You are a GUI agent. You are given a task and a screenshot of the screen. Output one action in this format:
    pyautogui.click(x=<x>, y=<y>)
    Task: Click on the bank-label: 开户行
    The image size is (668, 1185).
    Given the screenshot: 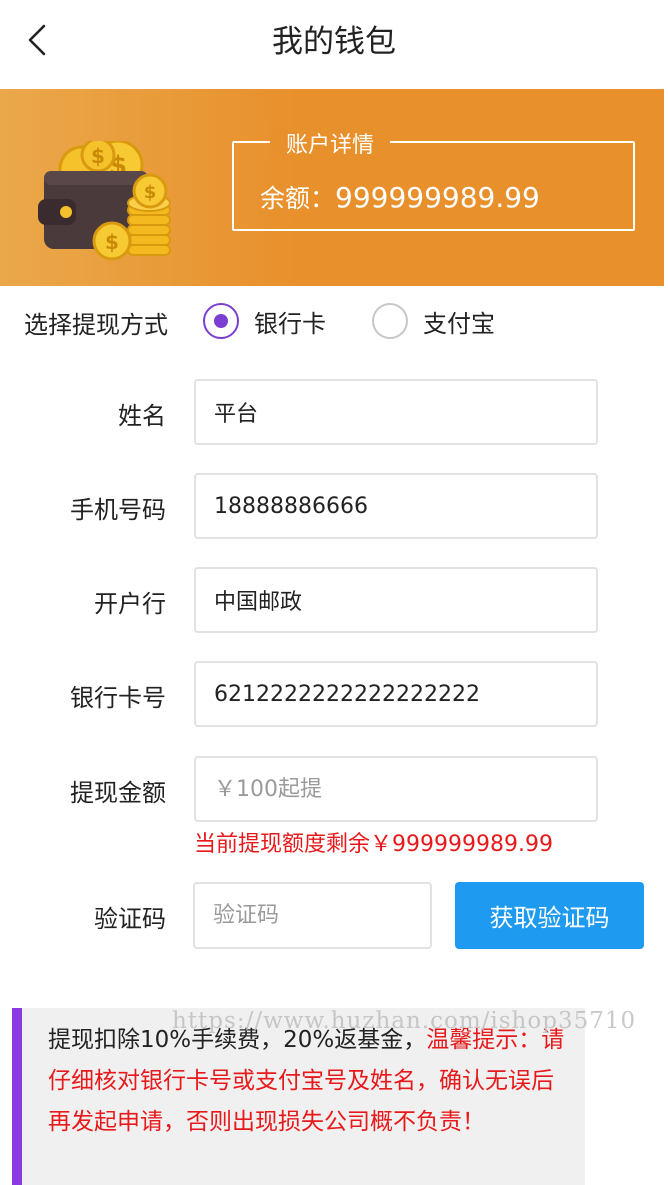 What is the action you would take?
    pyautogui.click(x=130, y=604)
    